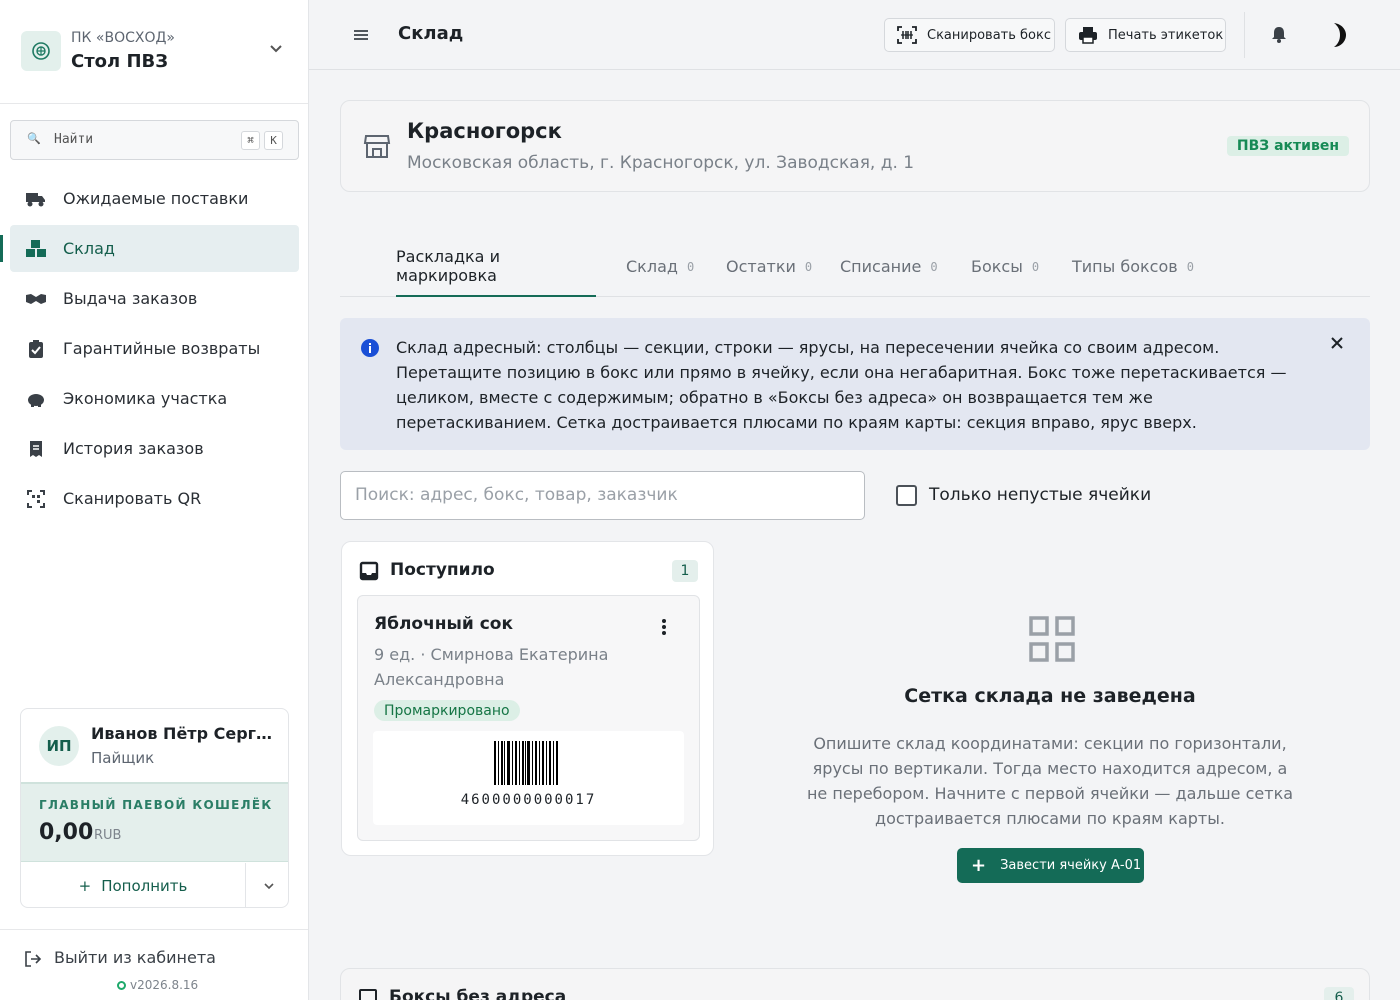 The height and width of the screenshot is (1000, 1400). Describe the element at coordinates (36, 299) in the screenshot. I see `handshake-icon` at that location.